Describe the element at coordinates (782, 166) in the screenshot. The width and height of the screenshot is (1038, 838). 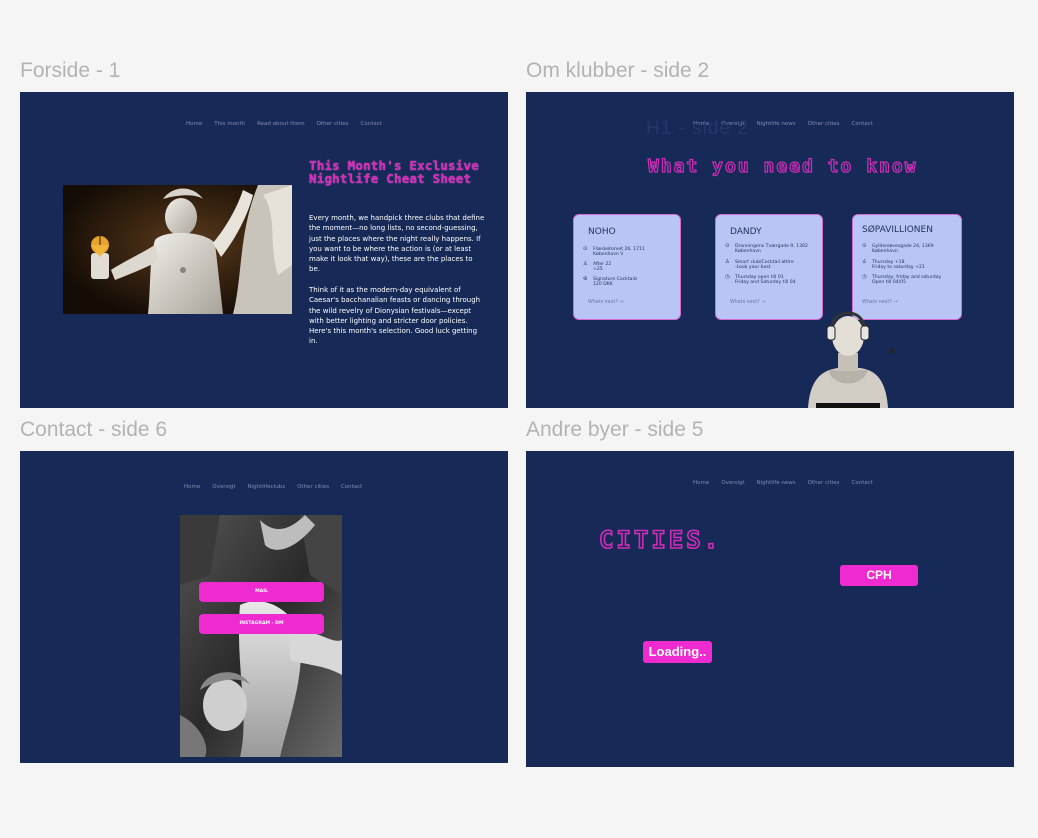
I see `section-heading: What you need to know` at that location.